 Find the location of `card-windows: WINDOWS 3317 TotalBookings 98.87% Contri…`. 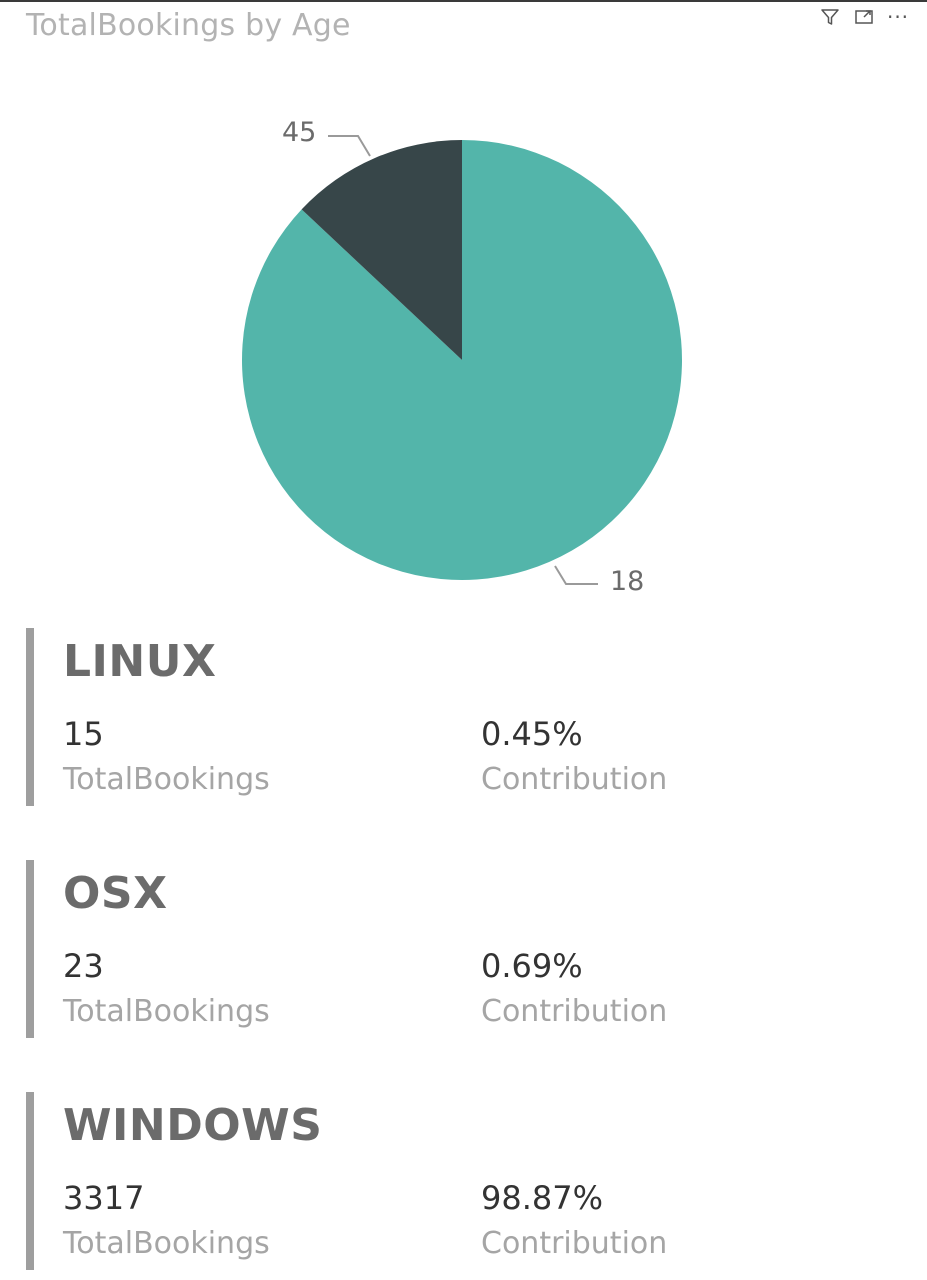

card-windows: WINDOWS 3317 TotalBookings 98.87% Contri… is located at coordinates (456, 1181).